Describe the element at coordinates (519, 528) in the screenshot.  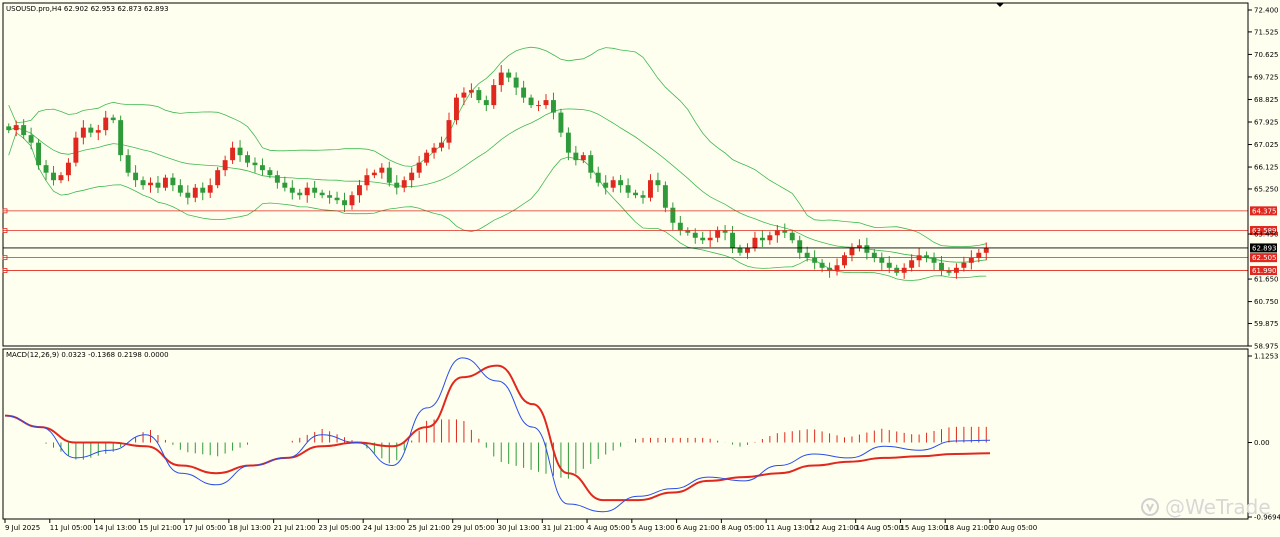
I see `time-tick-label: 30 Jul 13:00` at that location.